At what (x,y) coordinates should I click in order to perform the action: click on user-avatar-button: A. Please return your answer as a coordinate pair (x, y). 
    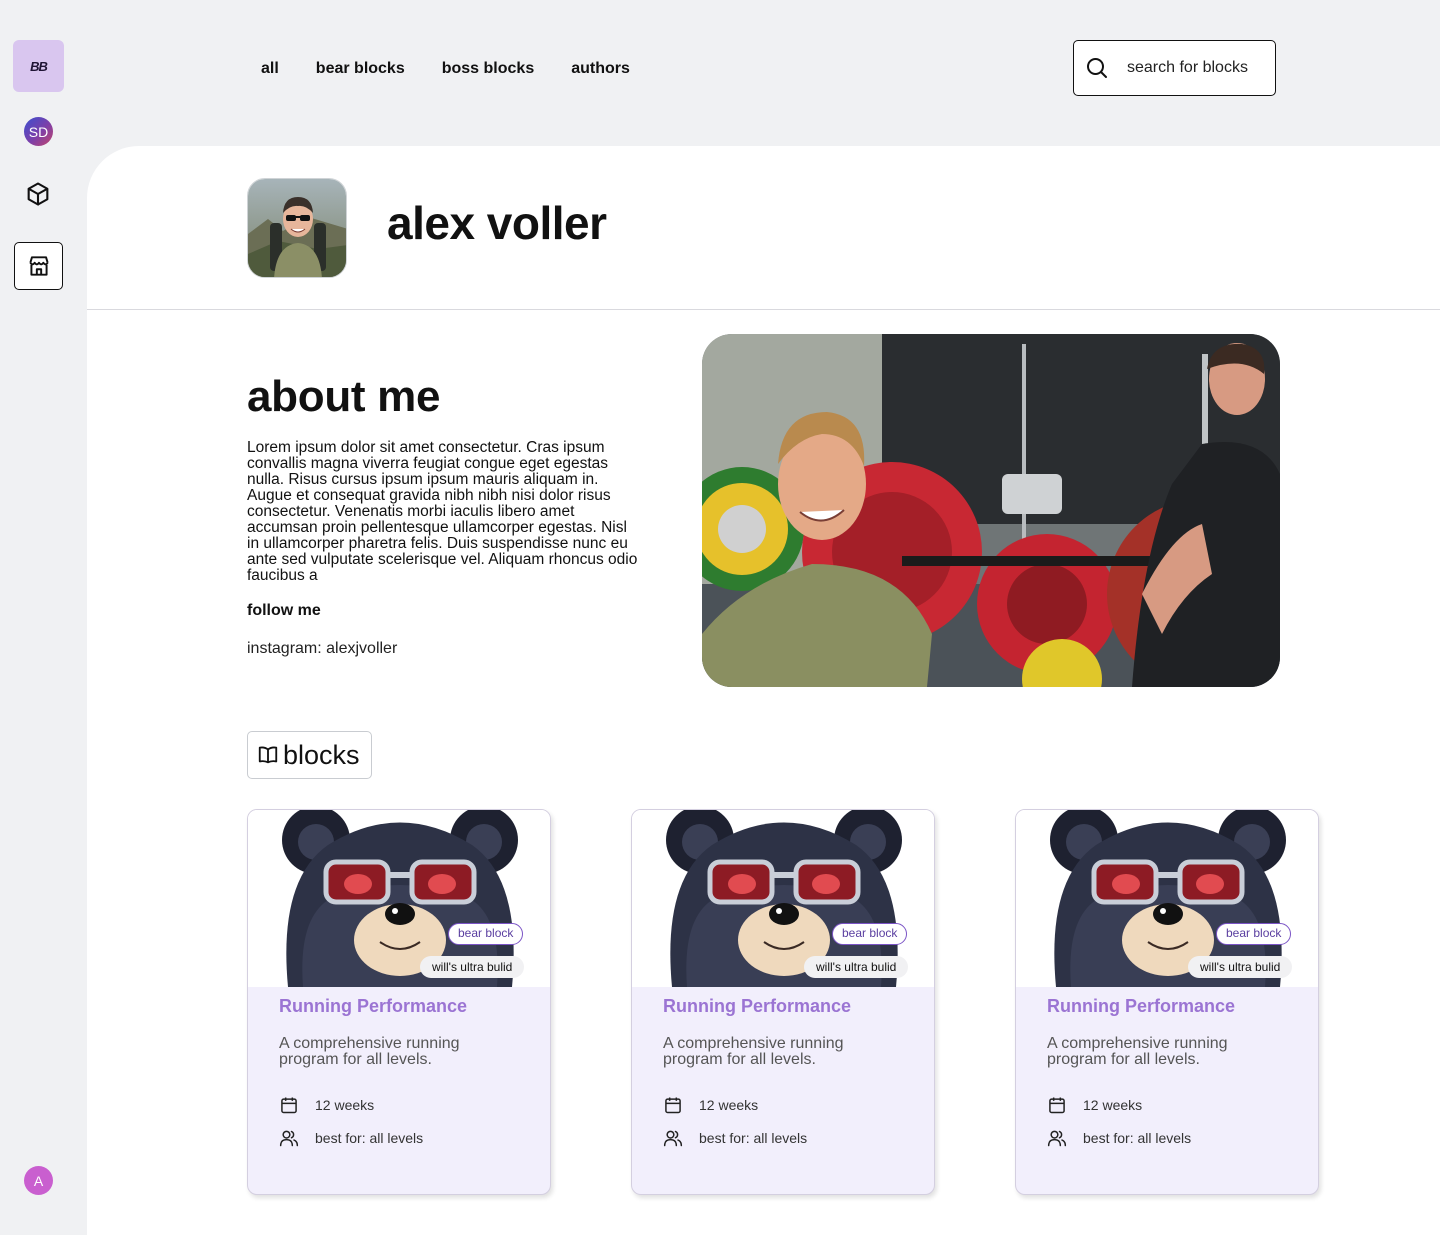
    Looking at the image, I should click on (38, 1180).